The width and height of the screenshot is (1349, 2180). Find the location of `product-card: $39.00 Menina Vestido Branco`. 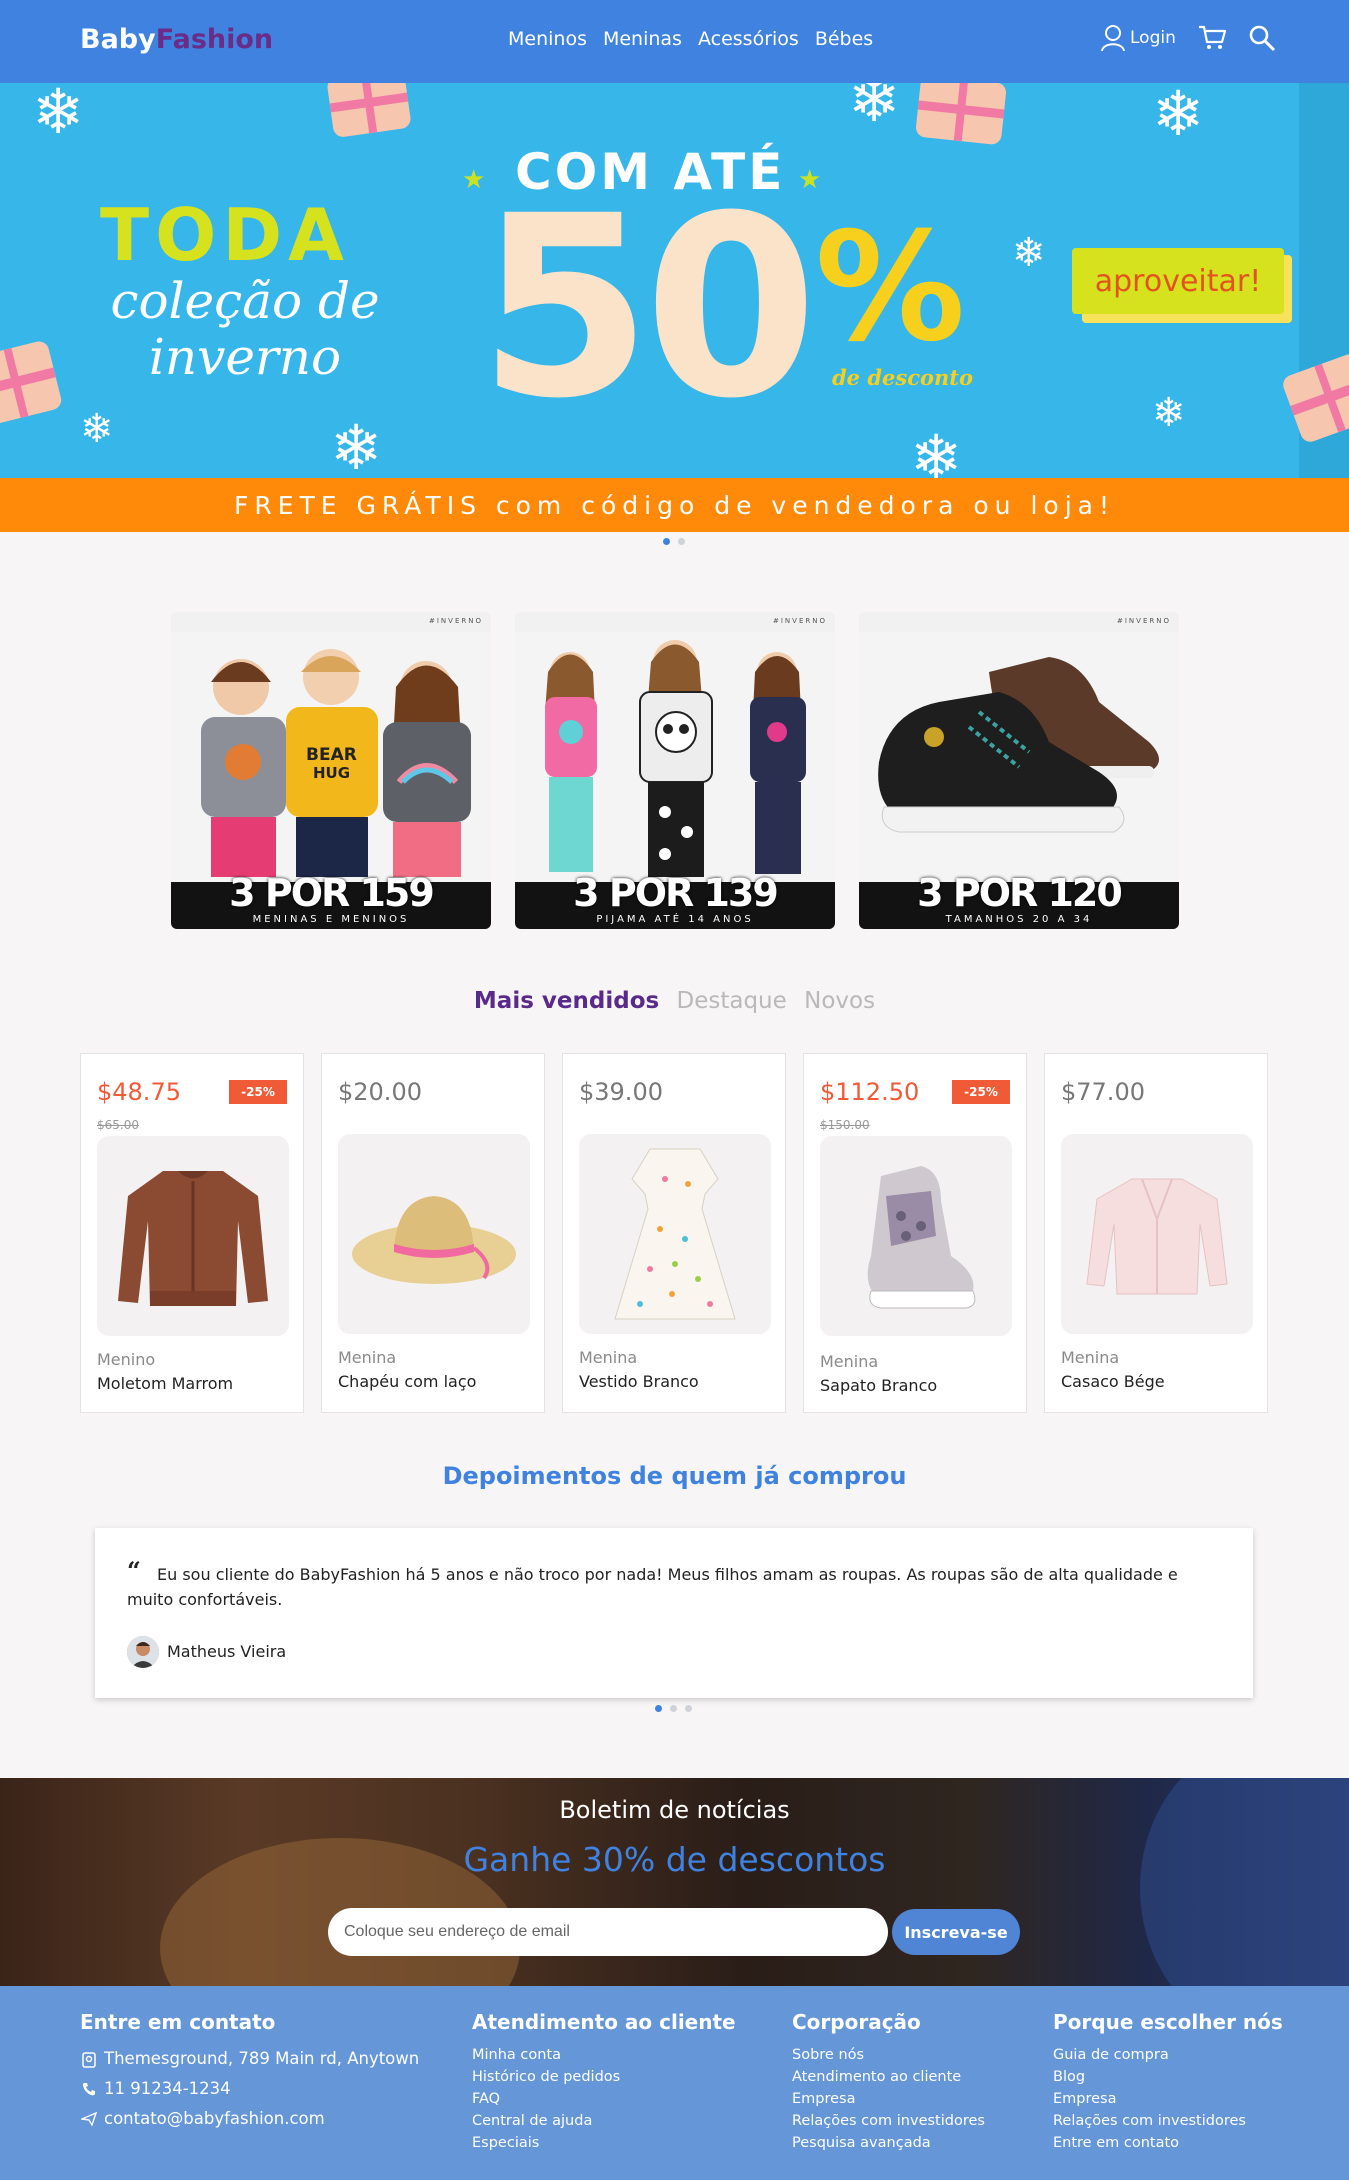

product-card: $39.00 Menina Vestido Branco is located at coordinates (674, 1233).